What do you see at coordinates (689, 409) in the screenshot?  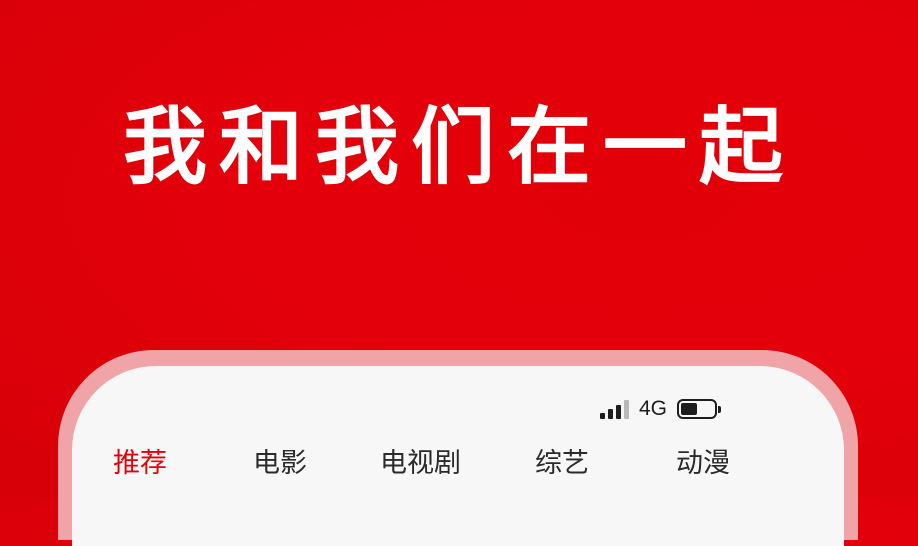 I see `battery-level-fill` at bounding box center [689, 409].